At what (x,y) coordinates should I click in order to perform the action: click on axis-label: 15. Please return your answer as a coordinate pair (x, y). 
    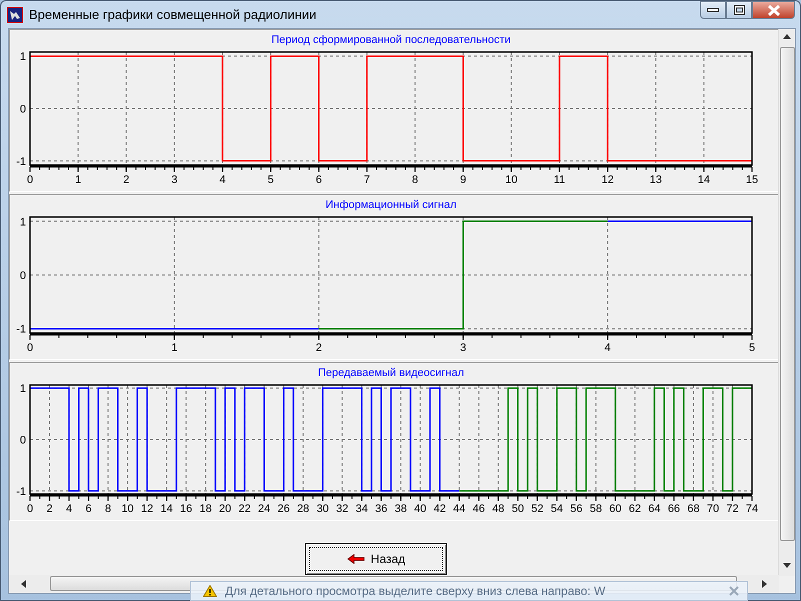
    Looking at the image, I should click on (752, 180).